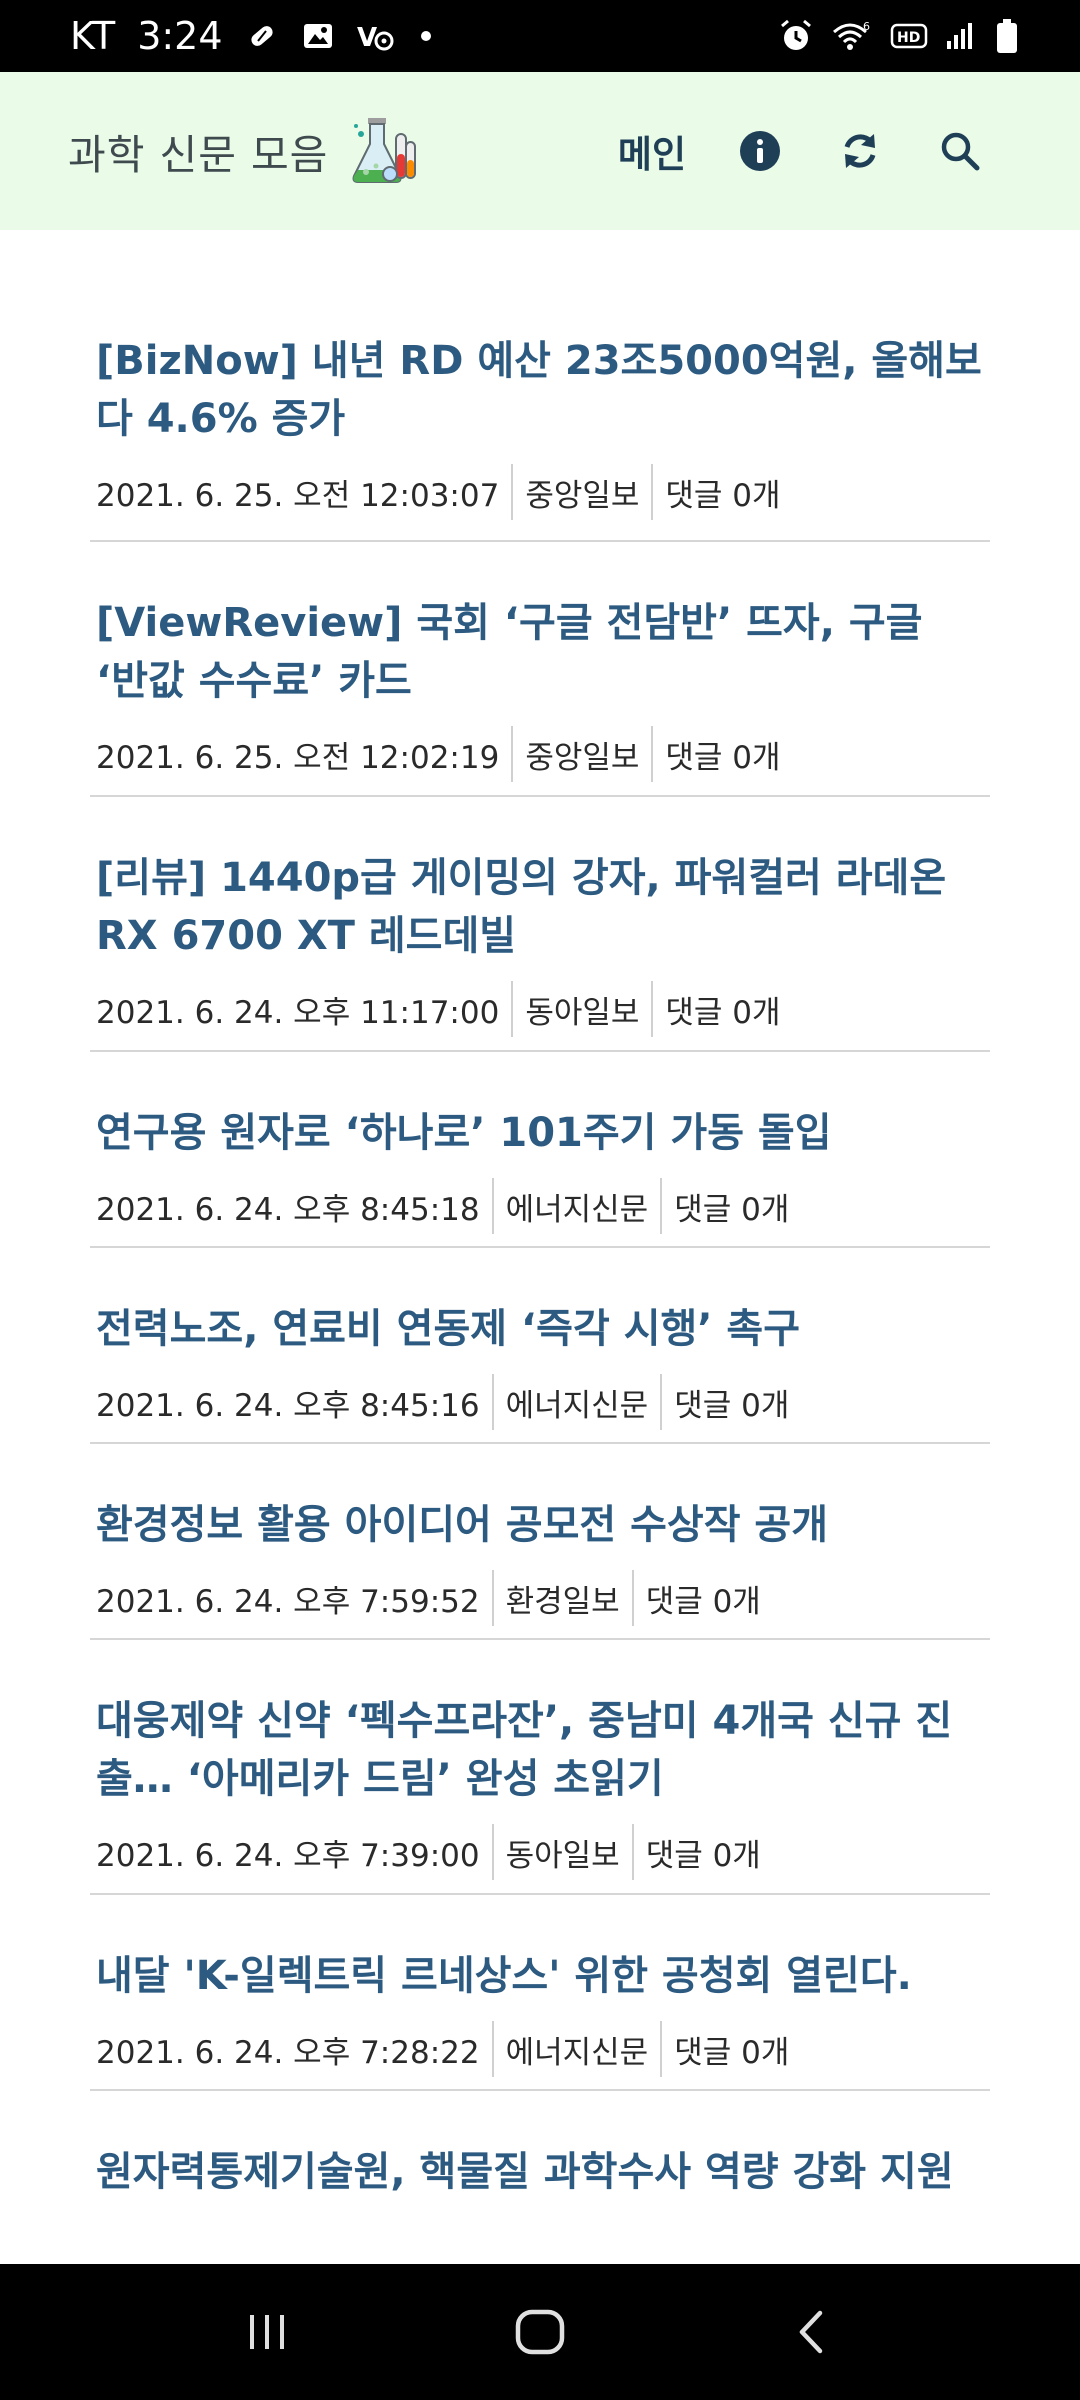 This screenshot has width=1080, height=2400. I want to click on news-meta: 2021. 6. 24. 오후 7:28:22 에너지신문 댓글 0개, so click(540, 2049).